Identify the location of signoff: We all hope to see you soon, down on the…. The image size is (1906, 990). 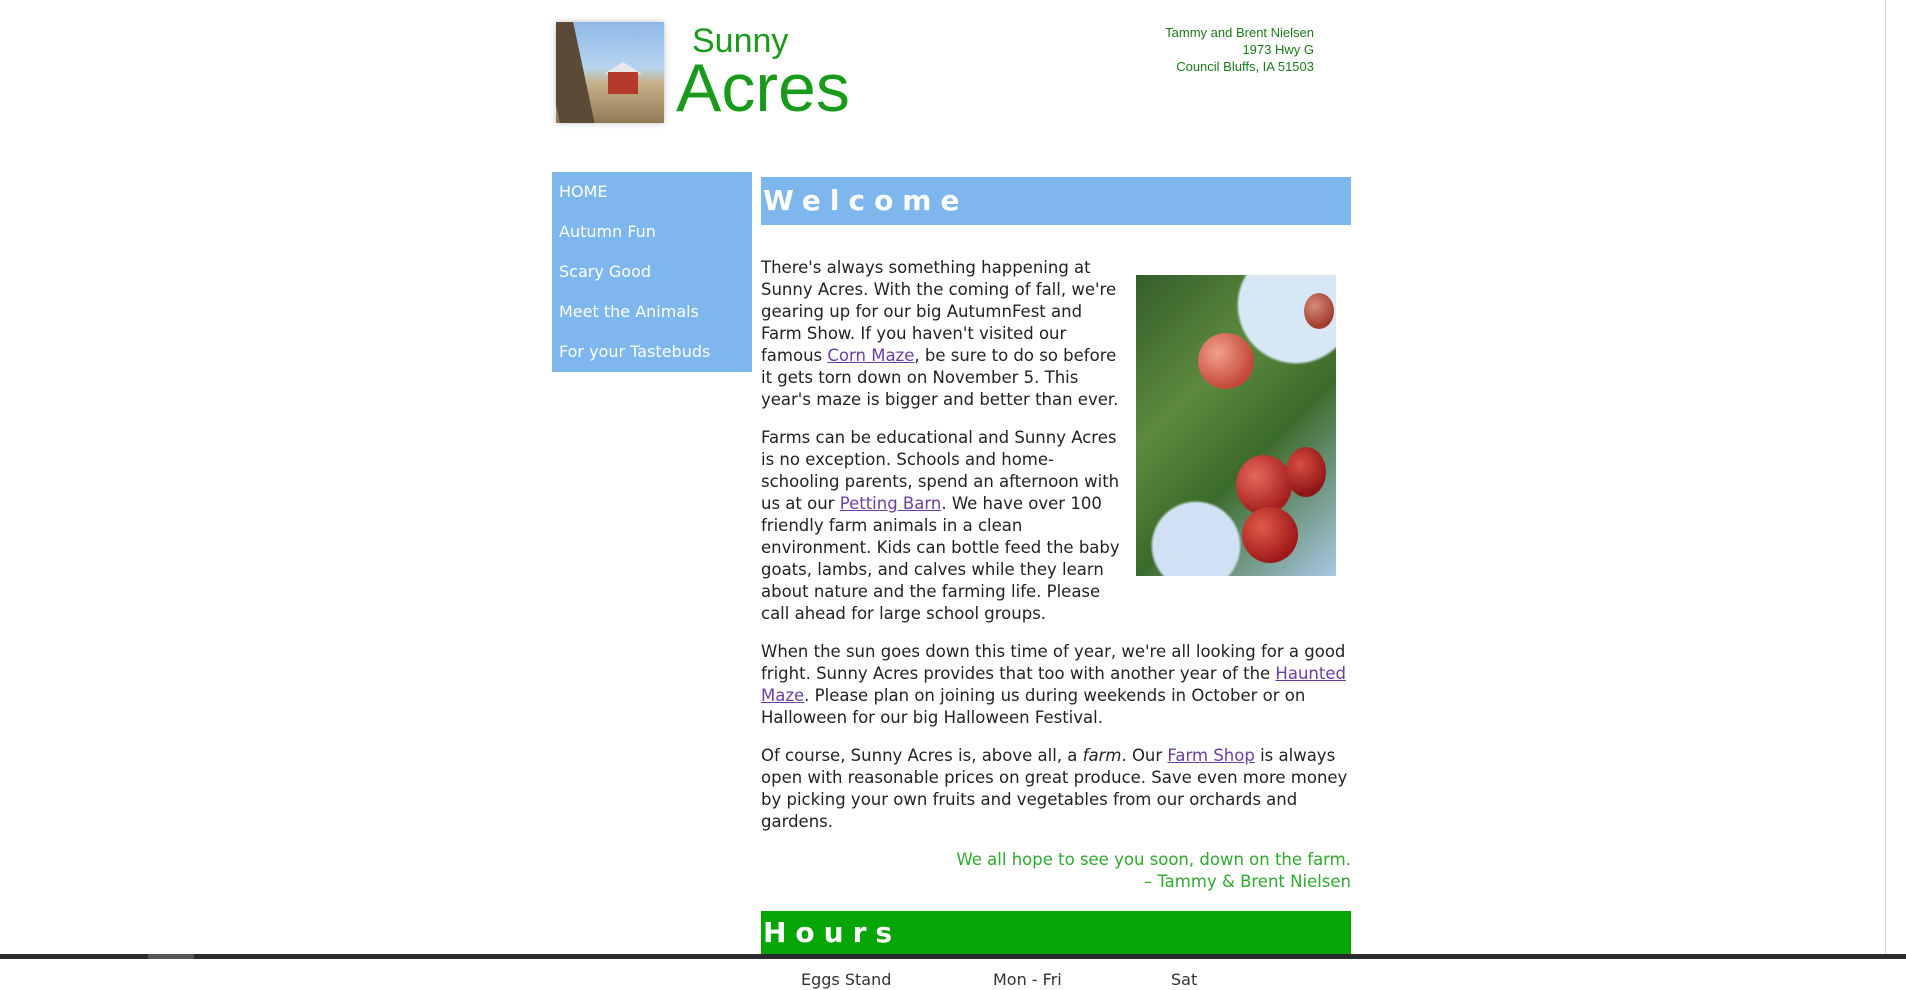
(1056, 871).